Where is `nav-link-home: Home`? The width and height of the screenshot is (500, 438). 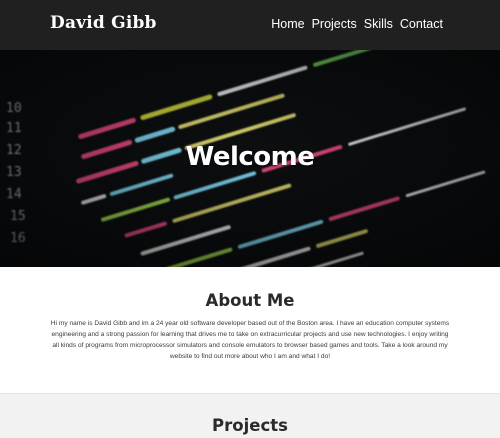
nav-link-home: Home is located at coordinates (287, 24).